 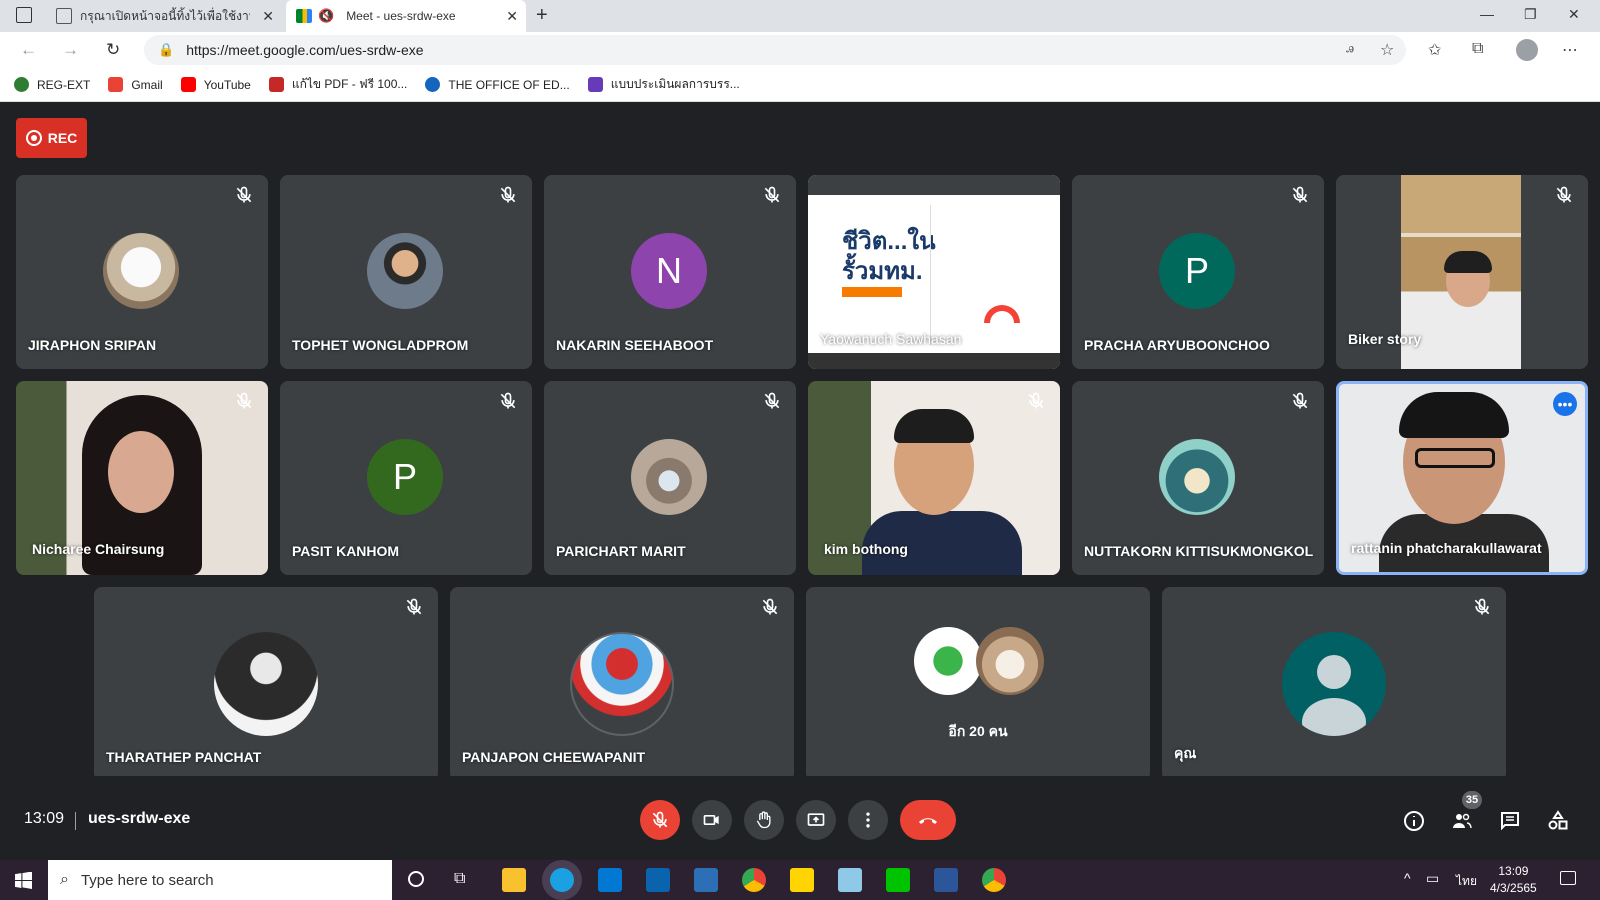 What do you see at coordinates (1462, 821) in the screenshot?
I see `people-icon` at bounding box center [1462, 821].